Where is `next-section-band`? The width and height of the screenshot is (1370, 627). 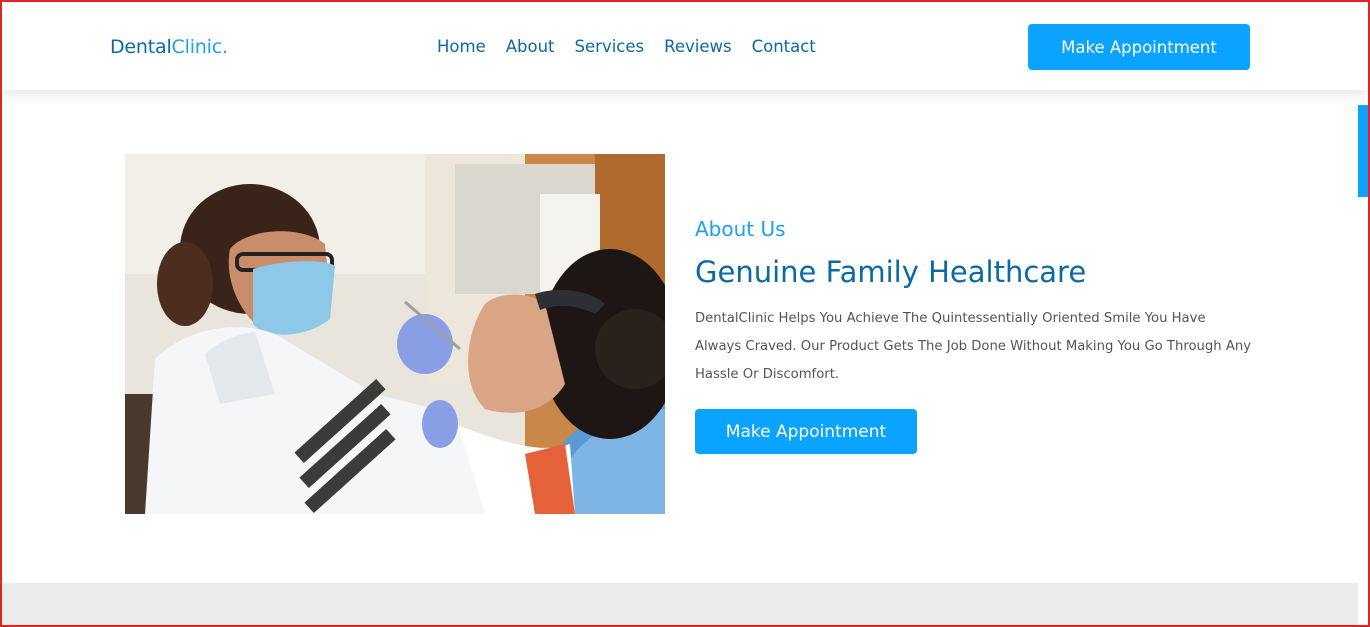
next-section-band is located at coordinates (680, 604).